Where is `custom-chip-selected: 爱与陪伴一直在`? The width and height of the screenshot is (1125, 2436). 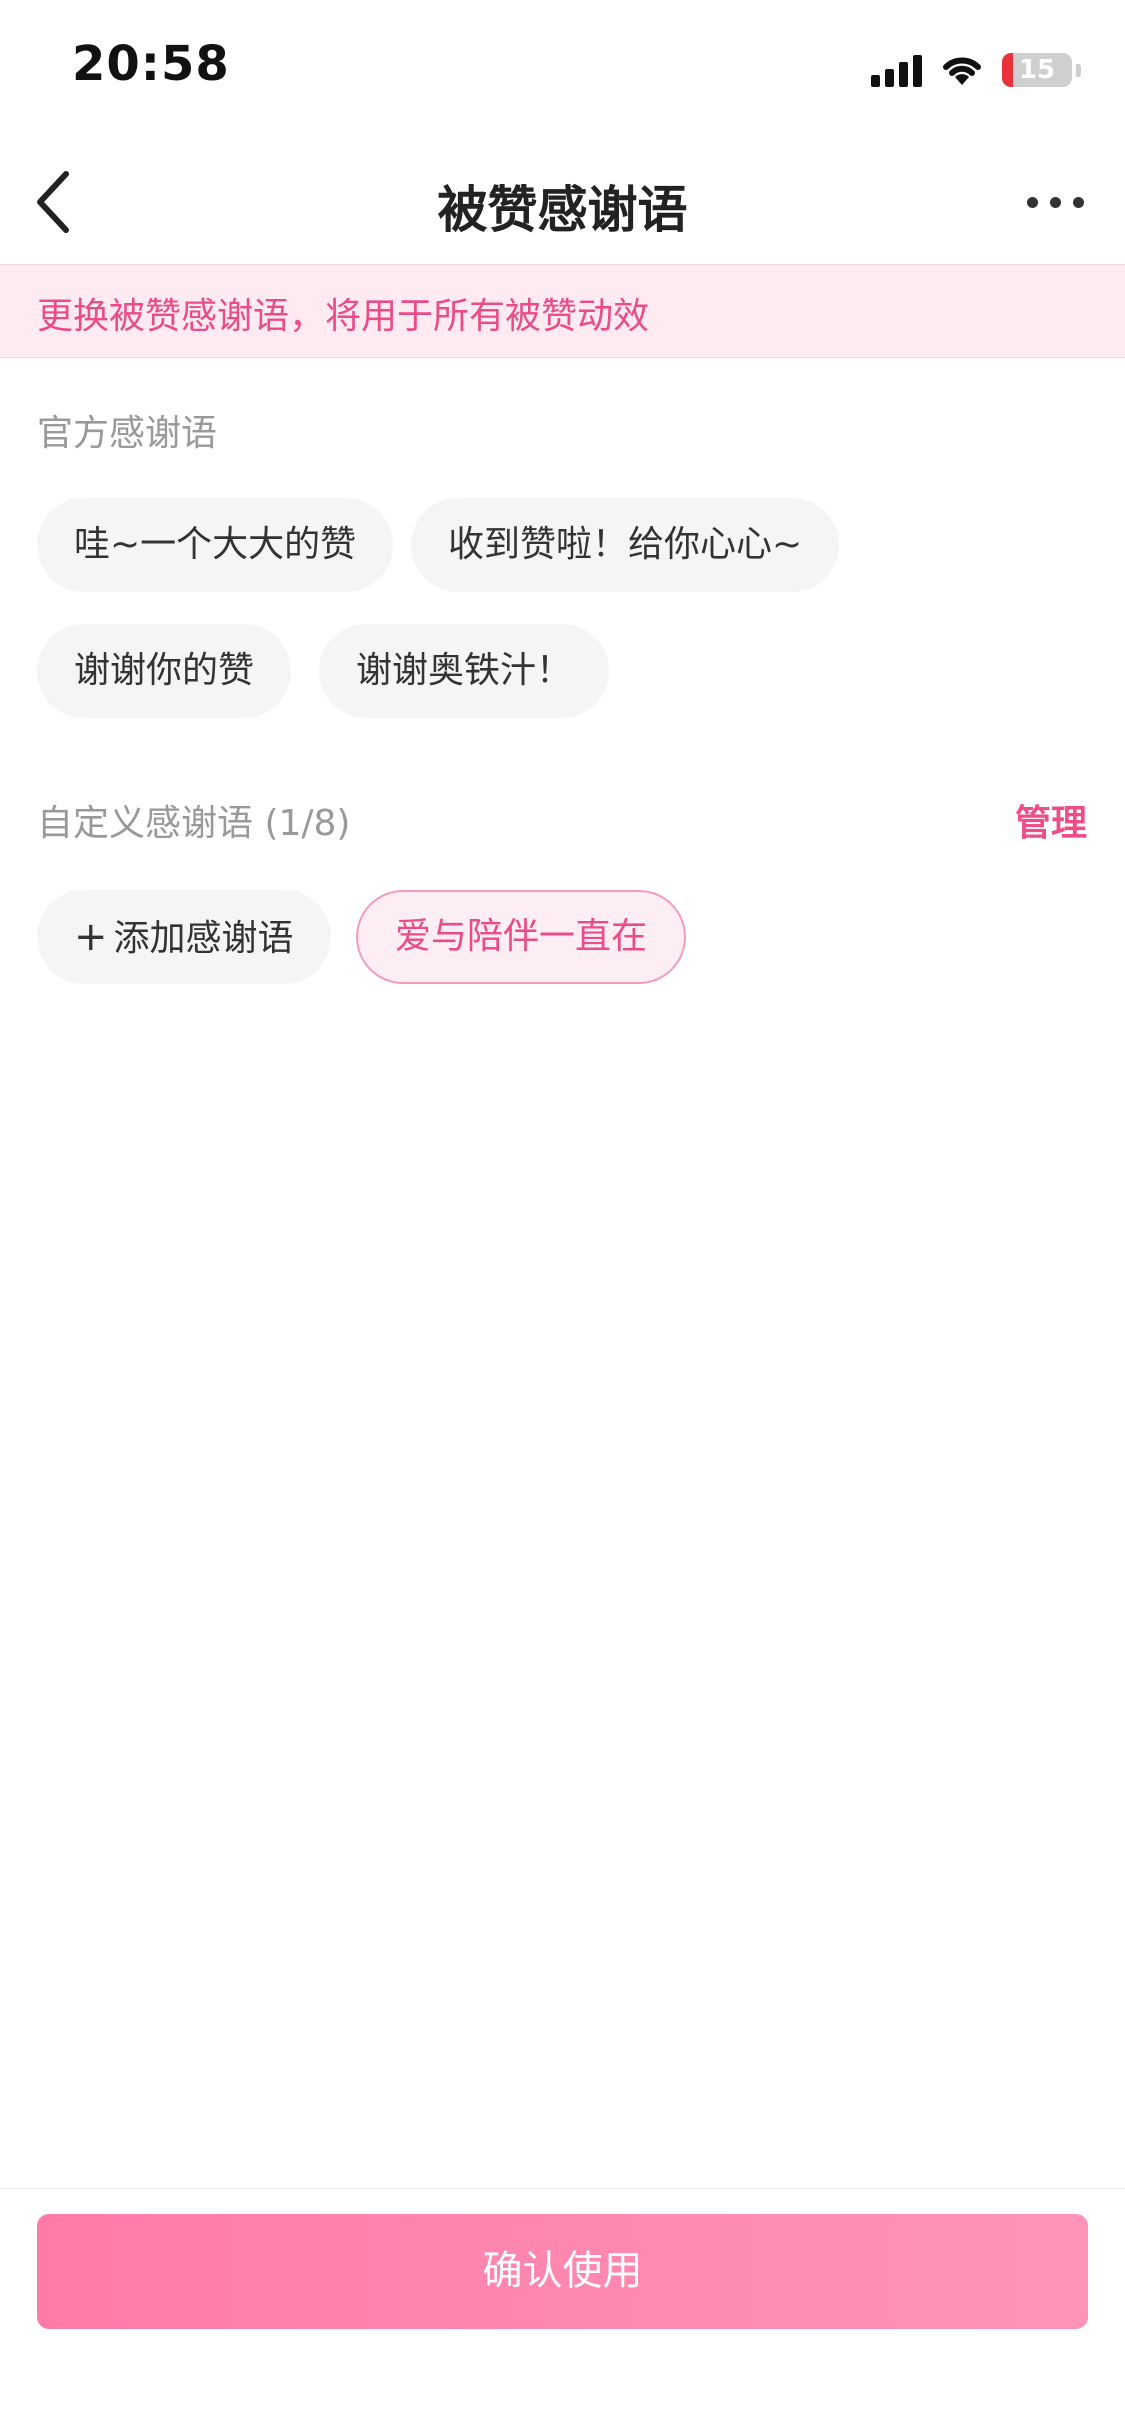 custom-chip-selected: 爱与陪伴一直在 is located at coordinates (521, 937).